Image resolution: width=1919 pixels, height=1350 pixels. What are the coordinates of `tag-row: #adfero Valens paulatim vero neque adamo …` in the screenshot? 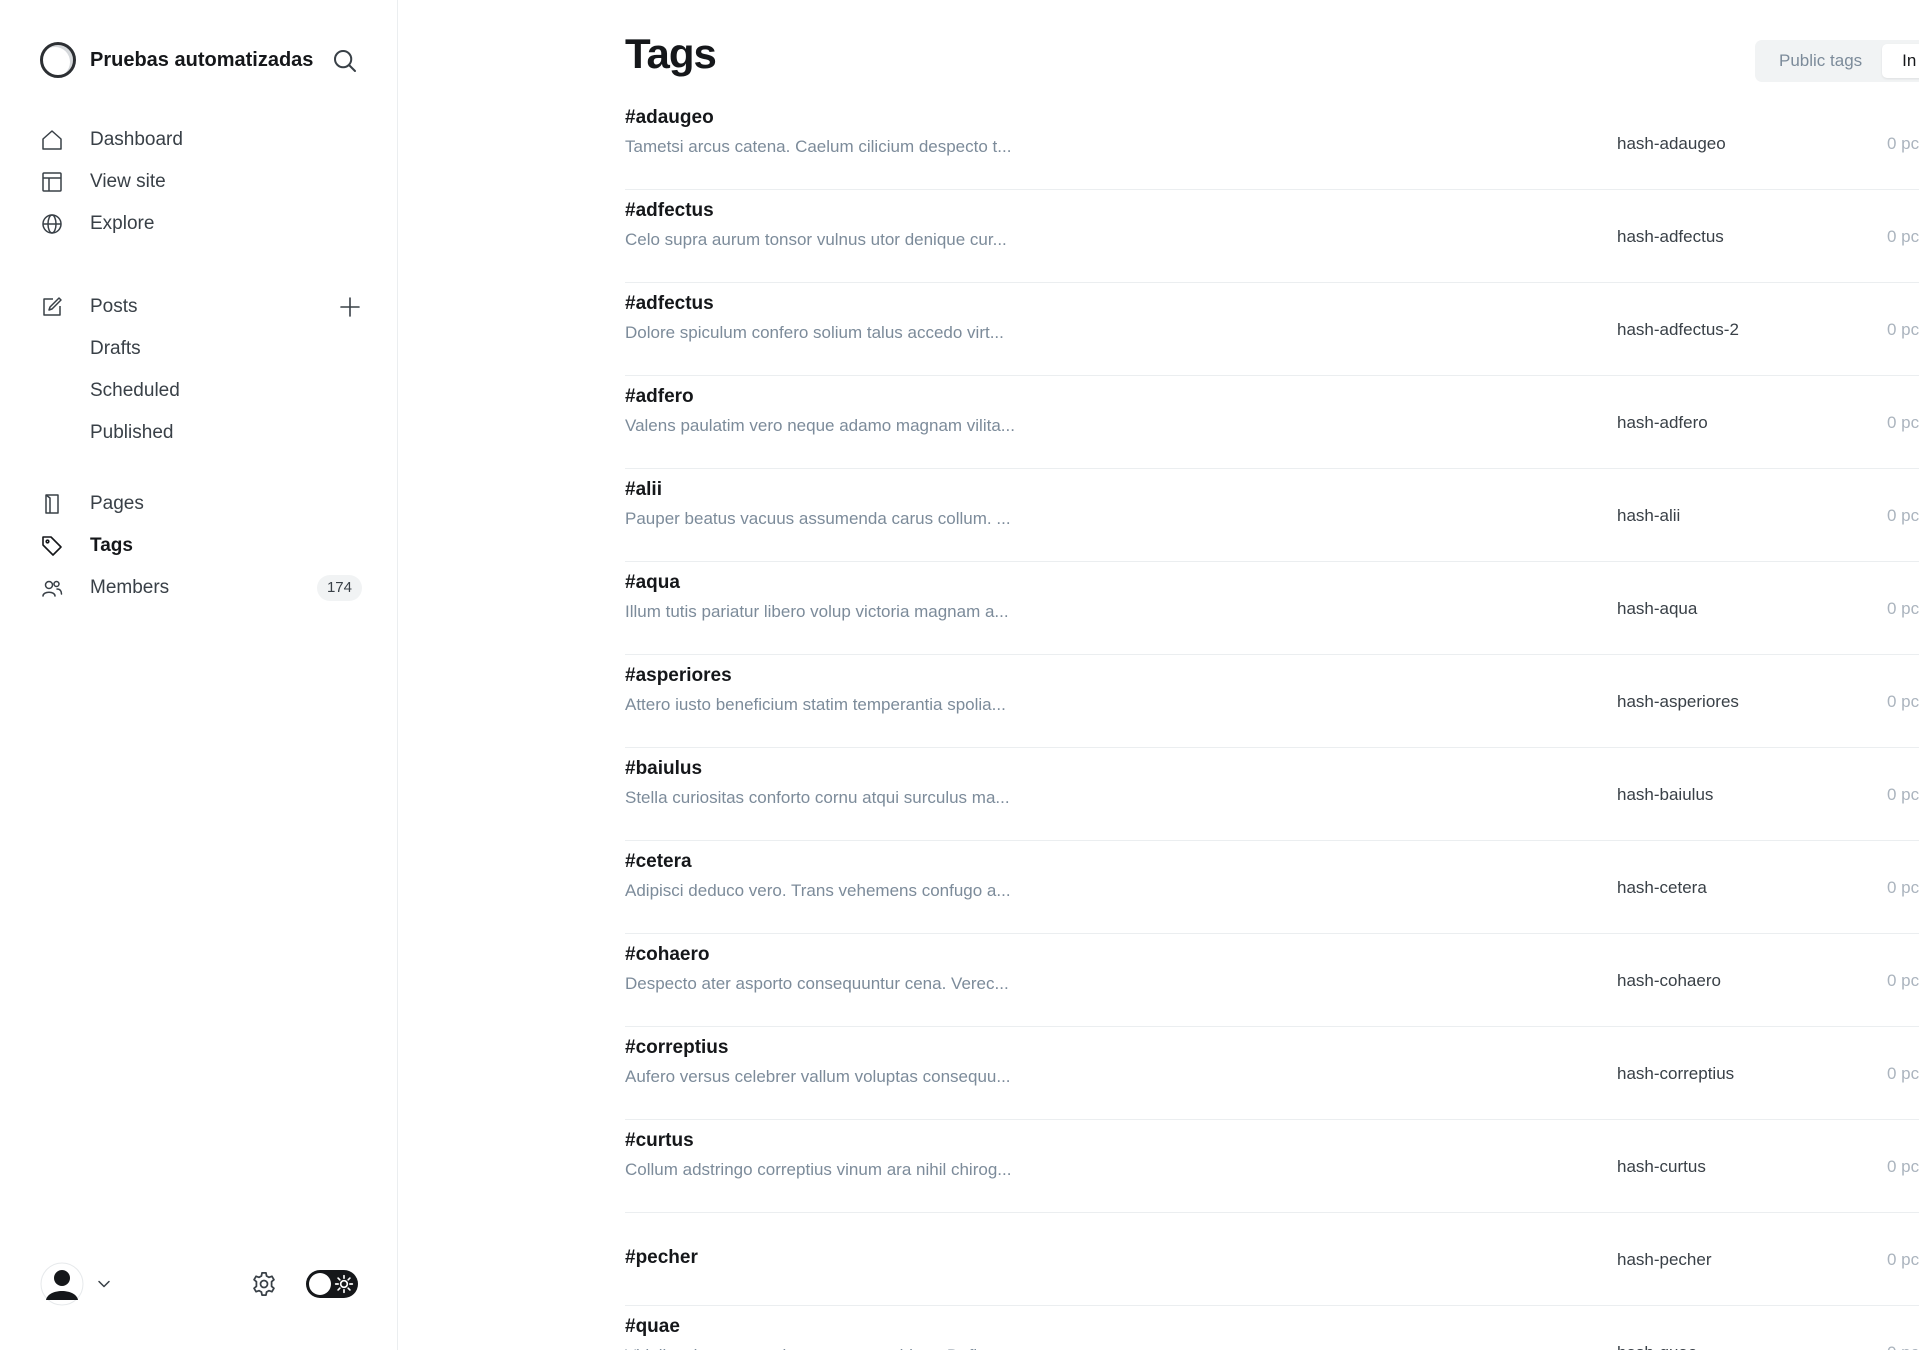 It's located at (1272, 422).